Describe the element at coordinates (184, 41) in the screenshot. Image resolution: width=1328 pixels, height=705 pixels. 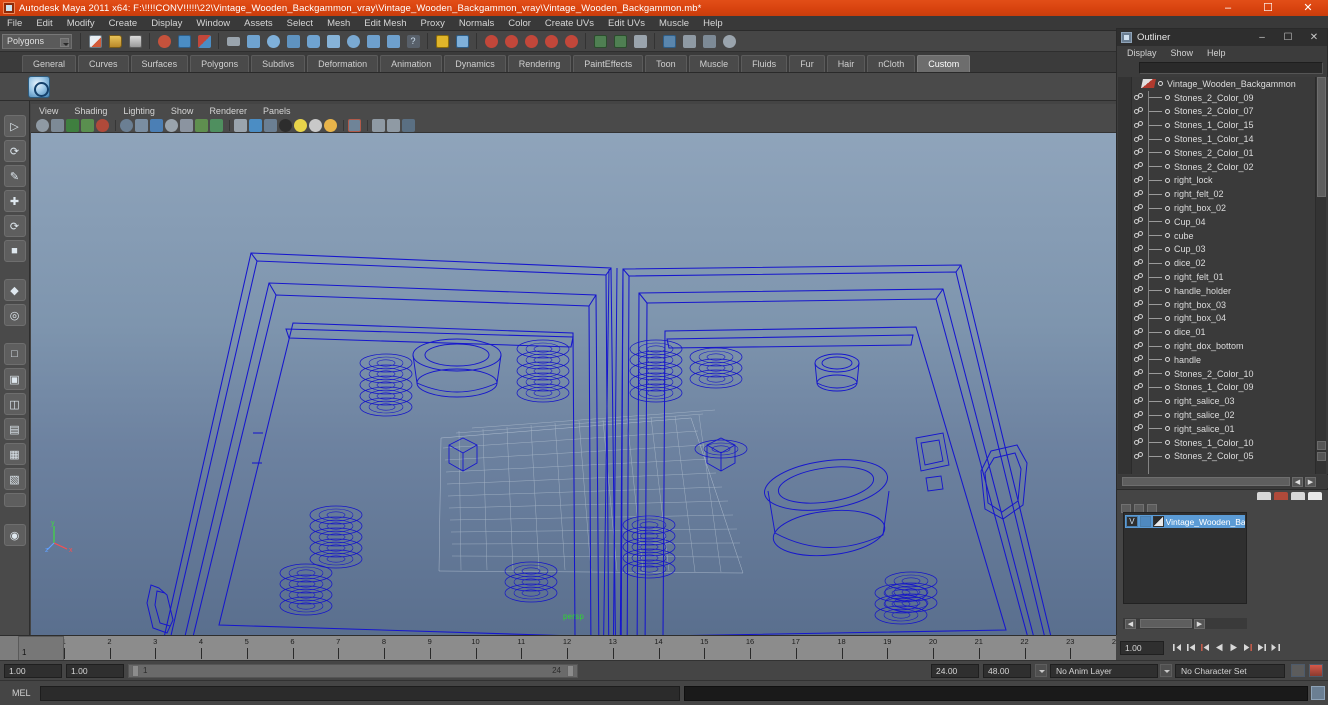
I see `select-by-object-type-icon` at that location.